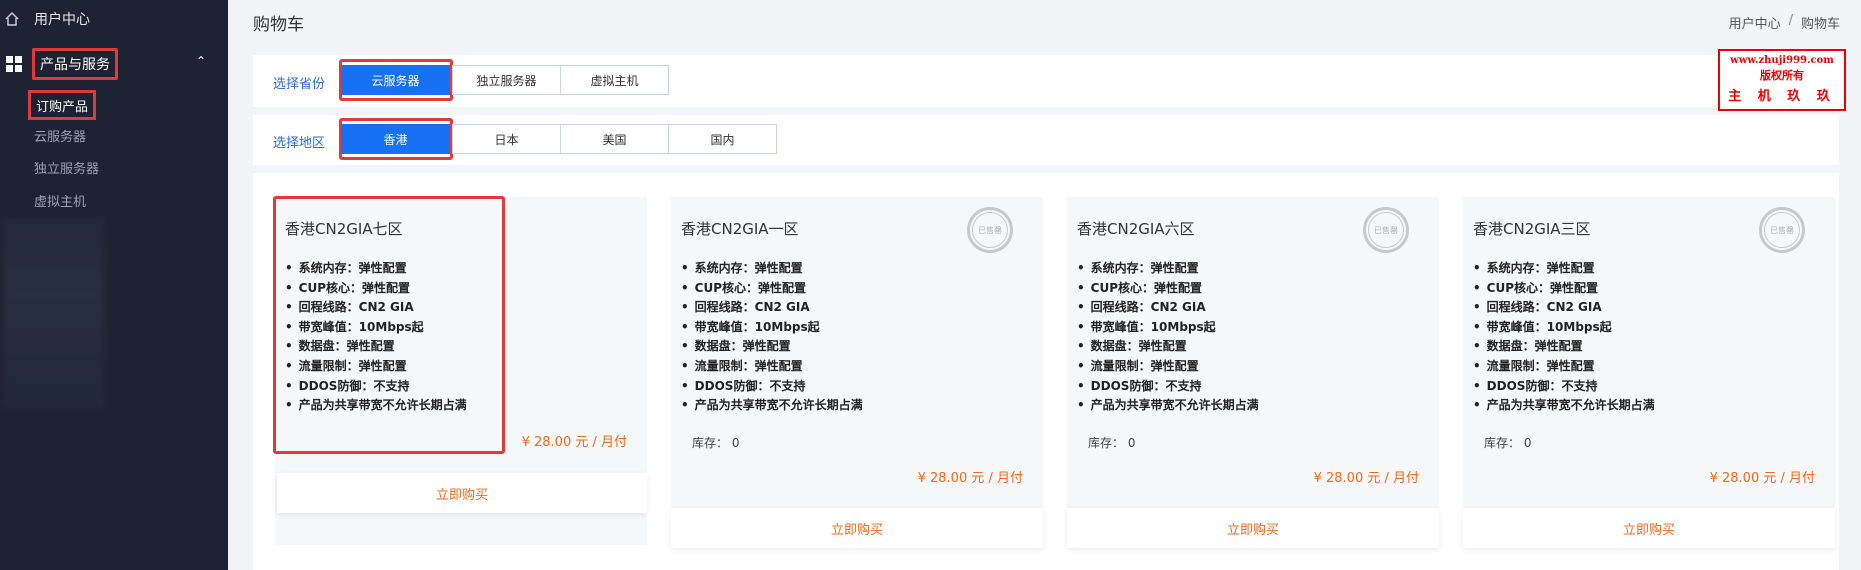 This screenshot has width=1861, height=570. I want to click on province-filter-panel: 选择省份 云服务器 独立服务器 虚拟主机, so click(1046, 81).